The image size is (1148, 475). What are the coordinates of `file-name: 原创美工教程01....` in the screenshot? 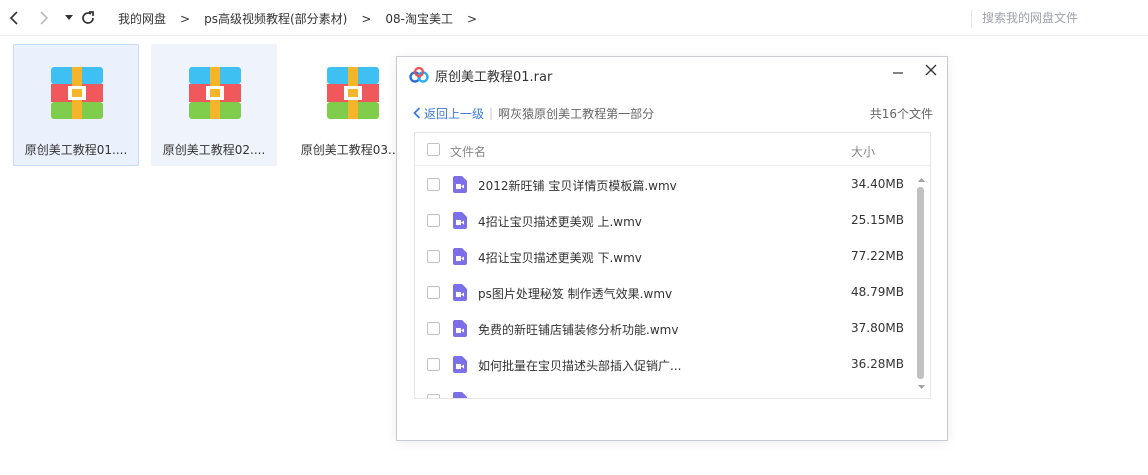 It's located at (76, 150).